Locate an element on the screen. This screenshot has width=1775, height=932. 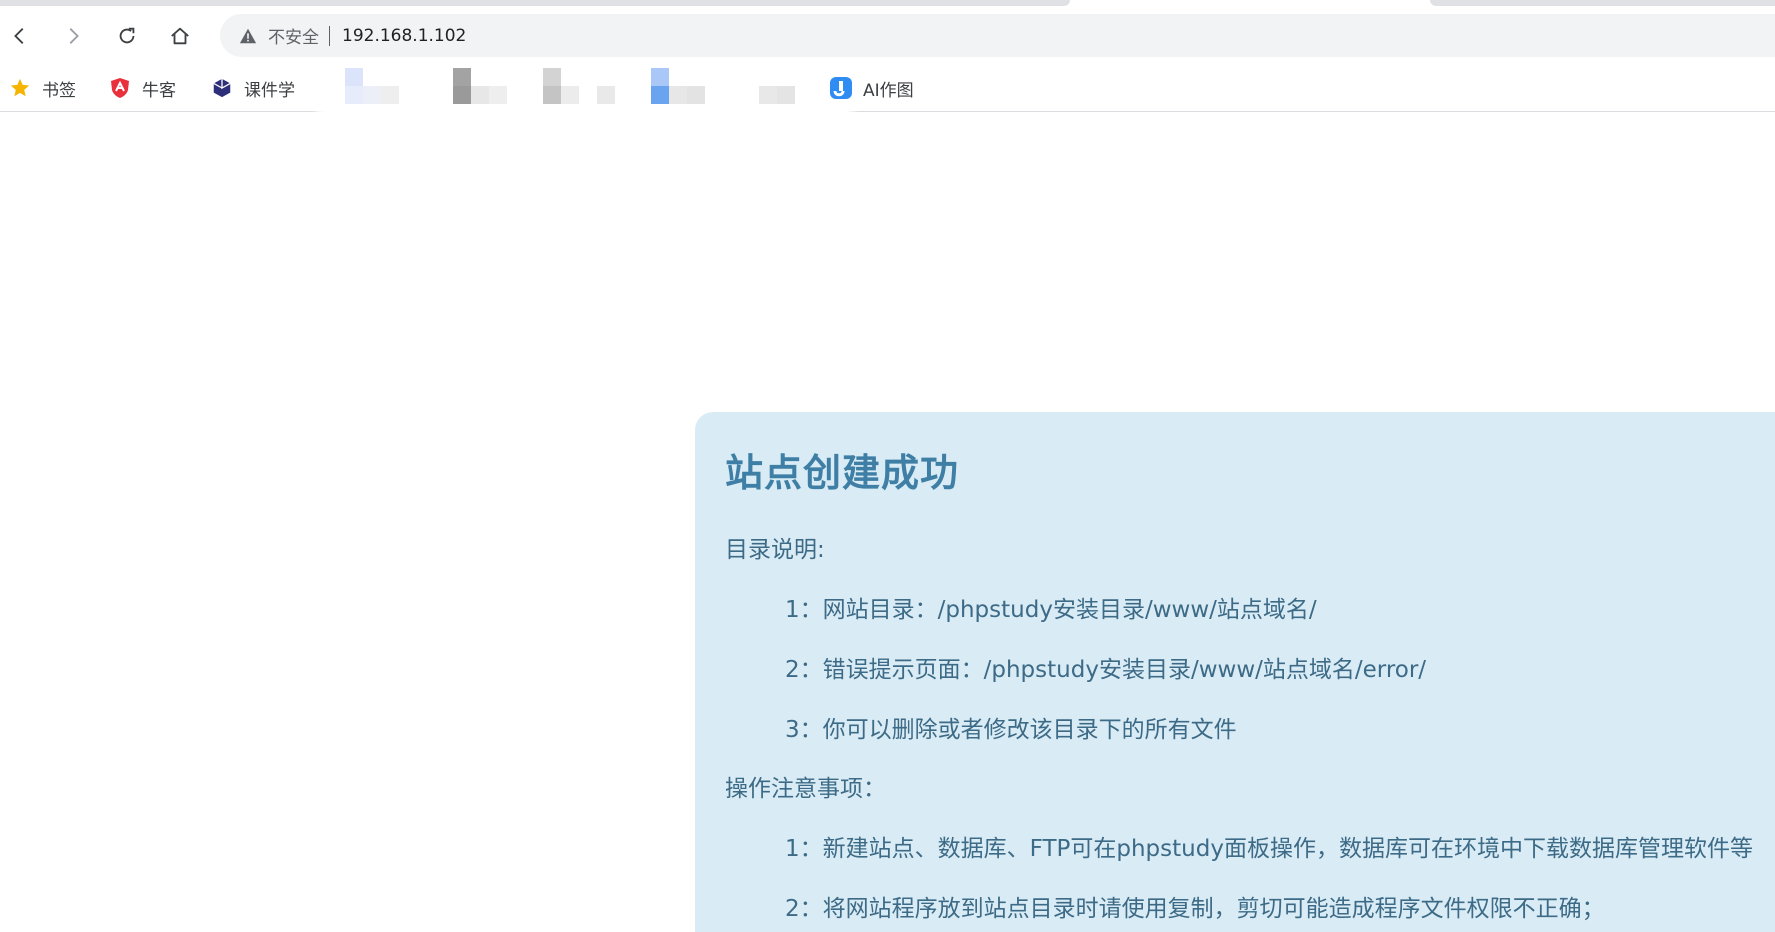
bookmark-label: 牛客 is located at coordinates (159, 90).